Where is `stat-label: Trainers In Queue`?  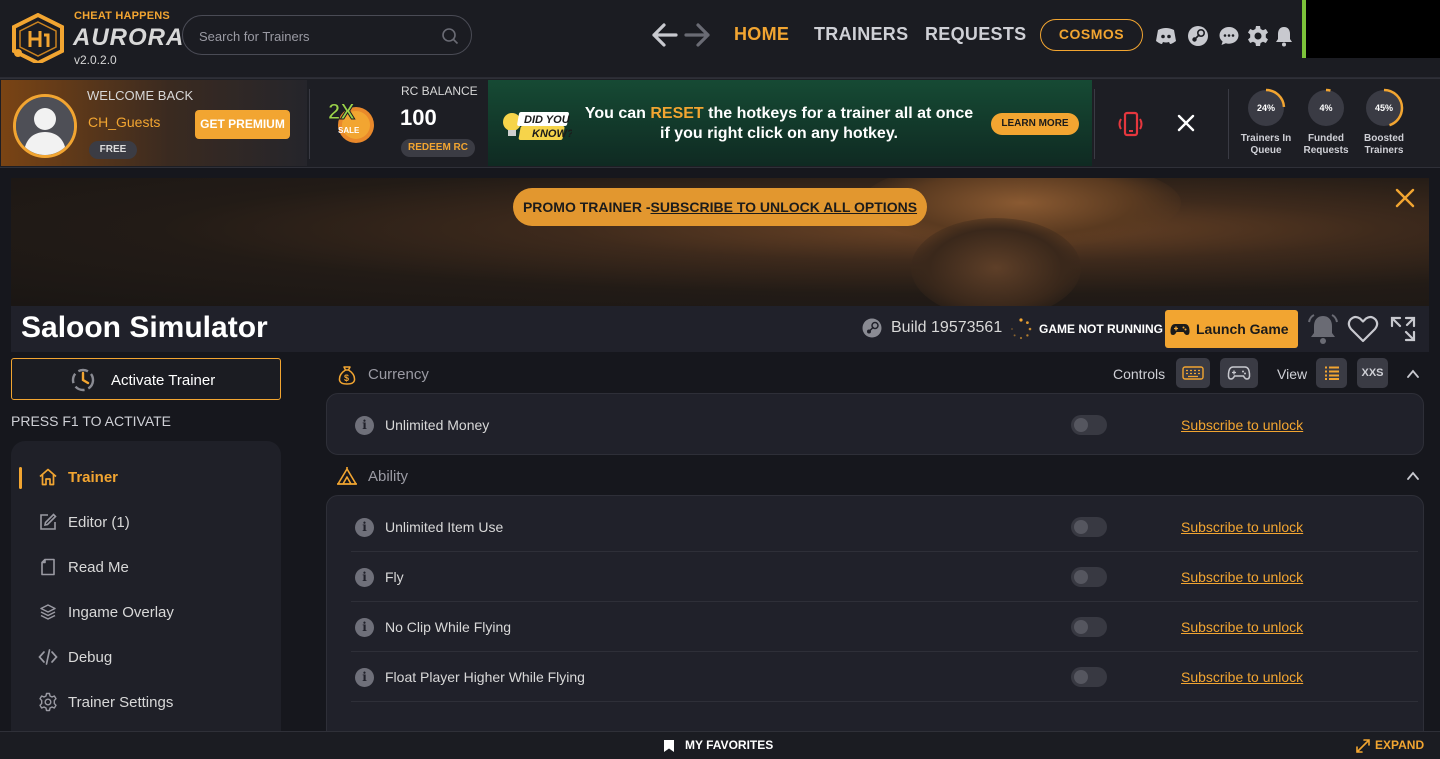
stat-label: Trainers In Queue is located at coordinates (1266, 145).